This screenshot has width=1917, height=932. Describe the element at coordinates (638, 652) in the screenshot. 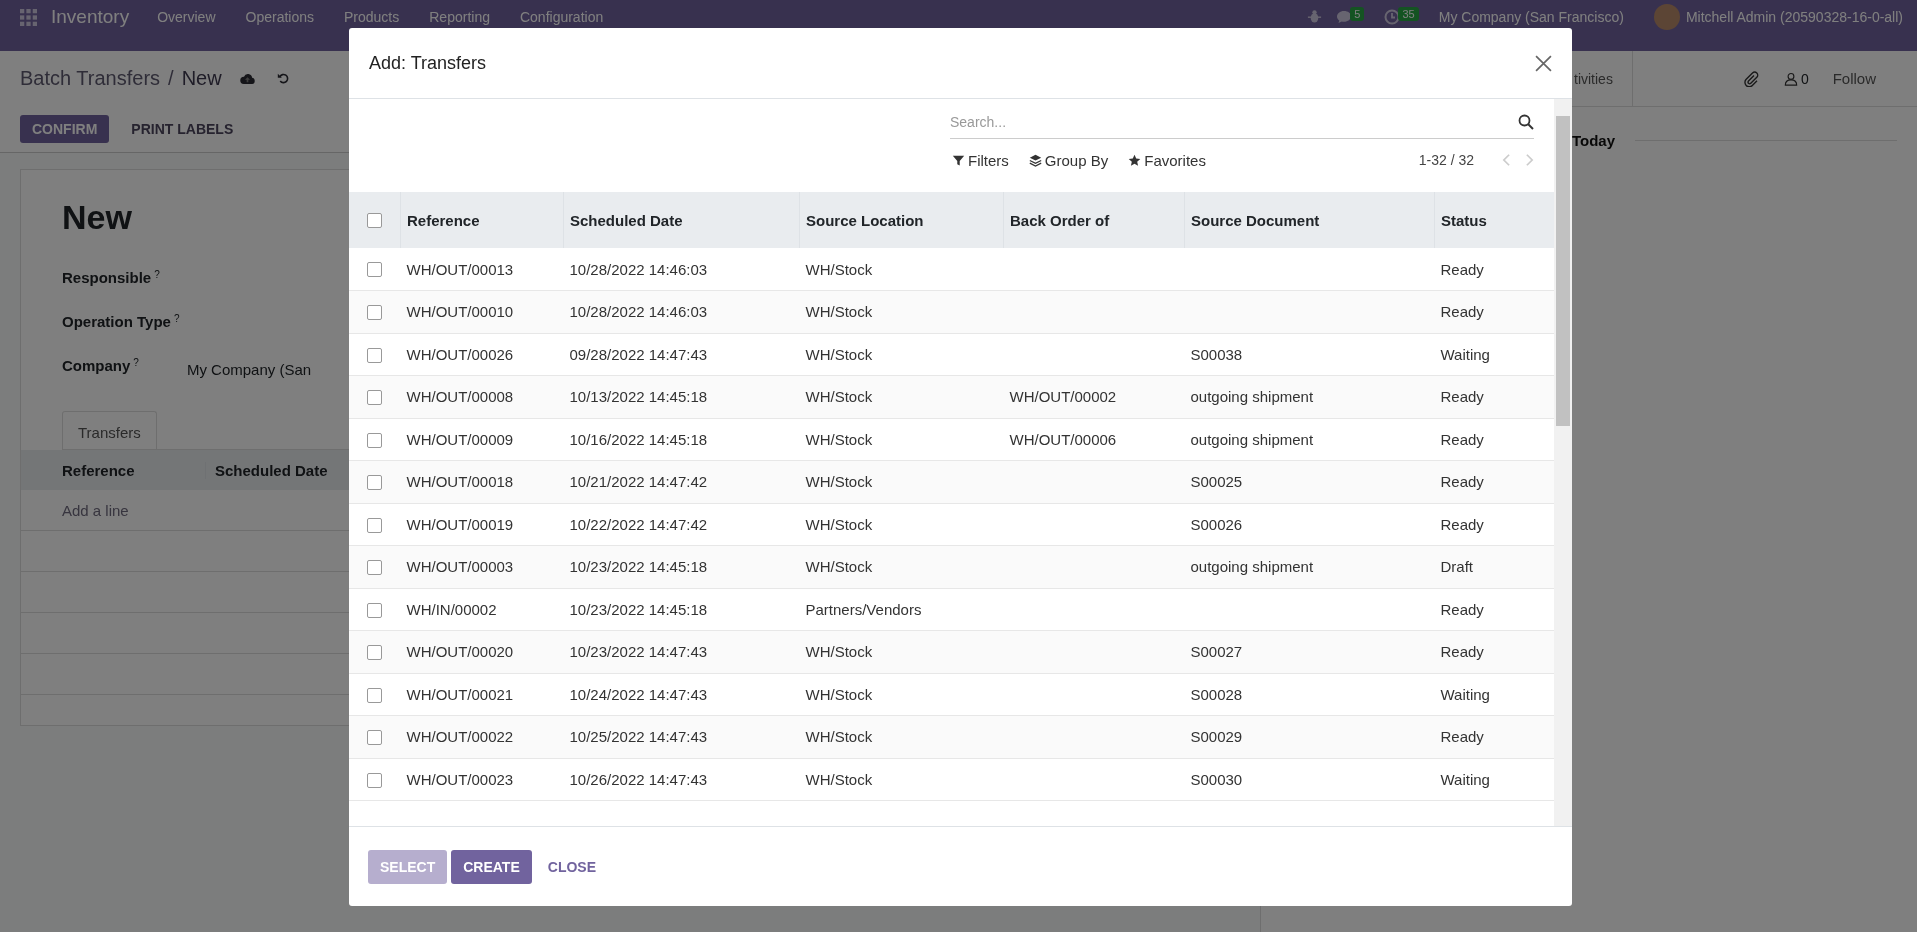

I see `table-cell: 10/23/2022 14:47:43` at that location.